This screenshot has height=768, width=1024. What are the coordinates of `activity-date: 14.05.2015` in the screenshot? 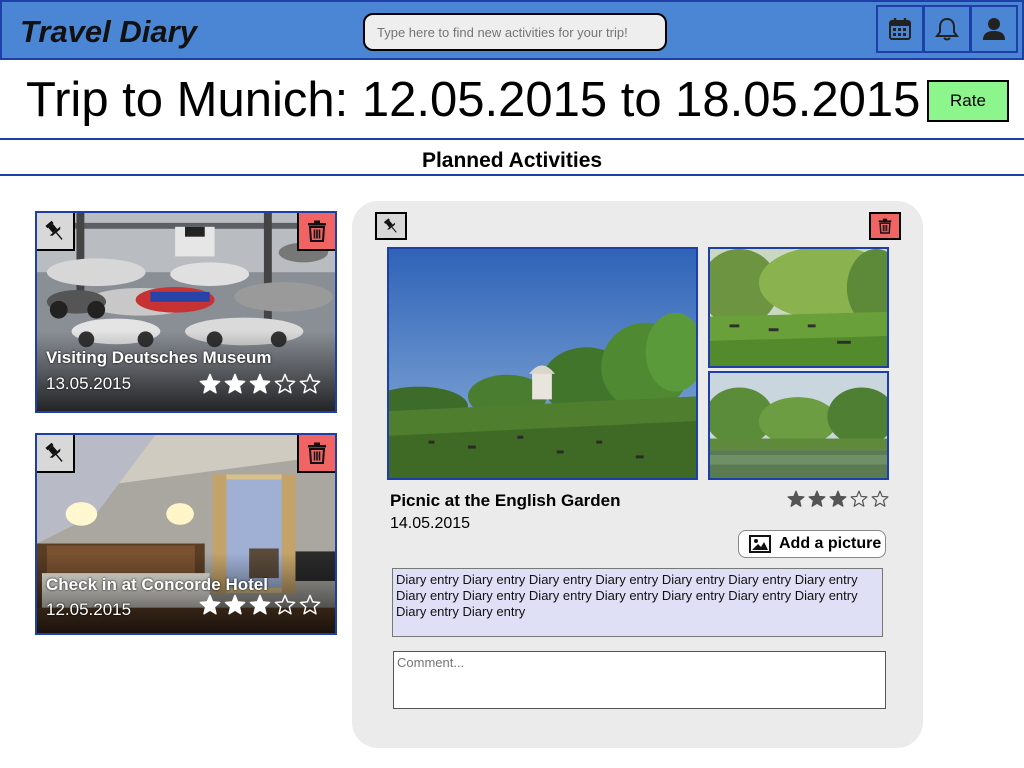 It's located at (430, 523).